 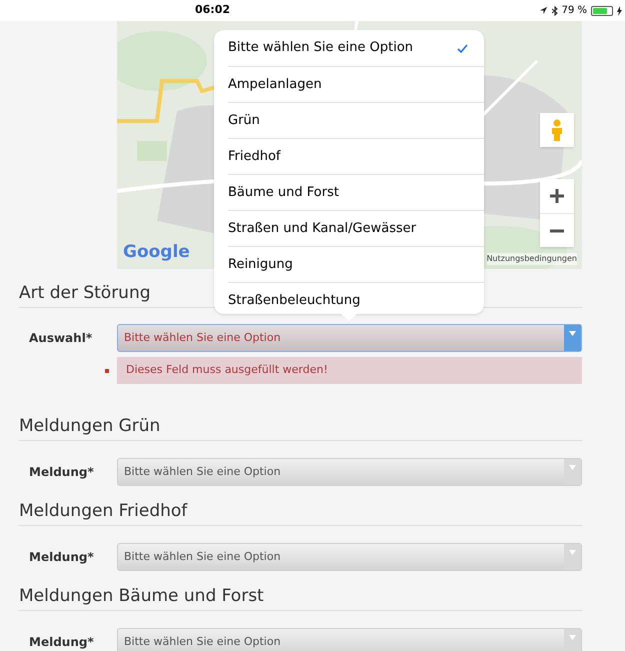 What do you see at coordinates (557, 230) in the screenshot?
I see `minus-icon` at bounding box center [557, 230].